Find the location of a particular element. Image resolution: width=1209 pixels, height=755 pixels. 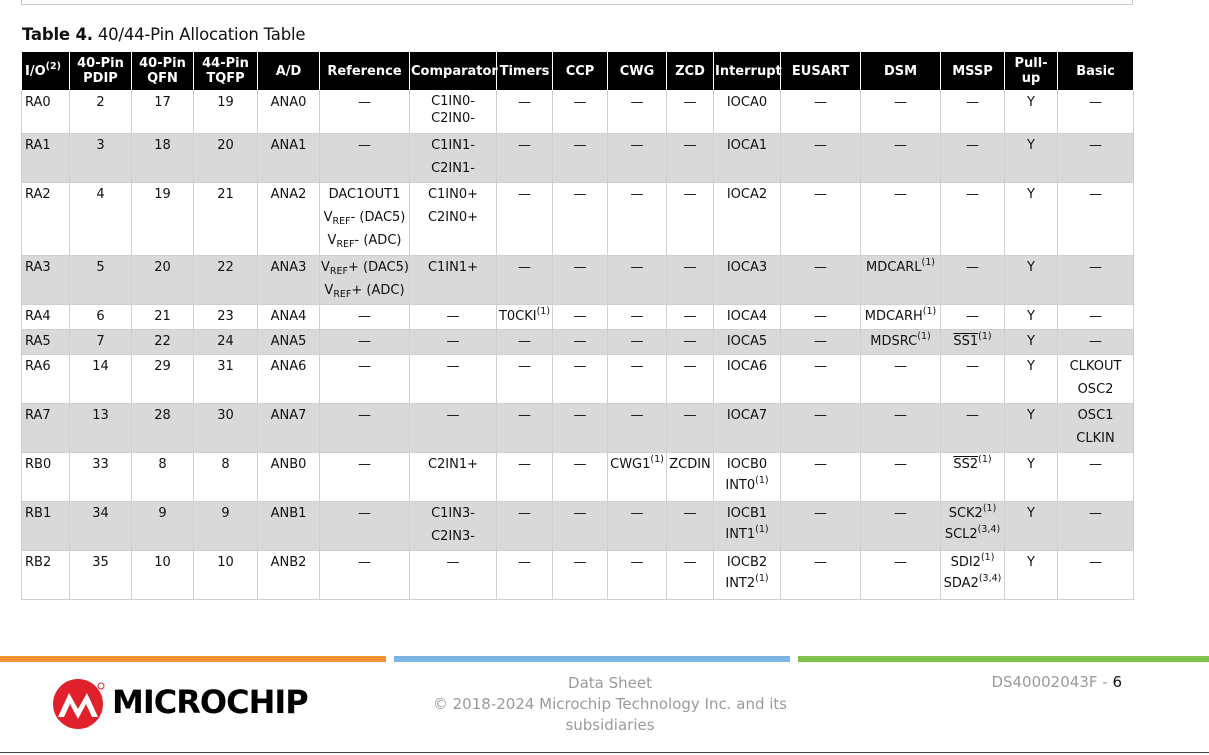

cell-tqfp: 8 is located at coordinates (225, 477).